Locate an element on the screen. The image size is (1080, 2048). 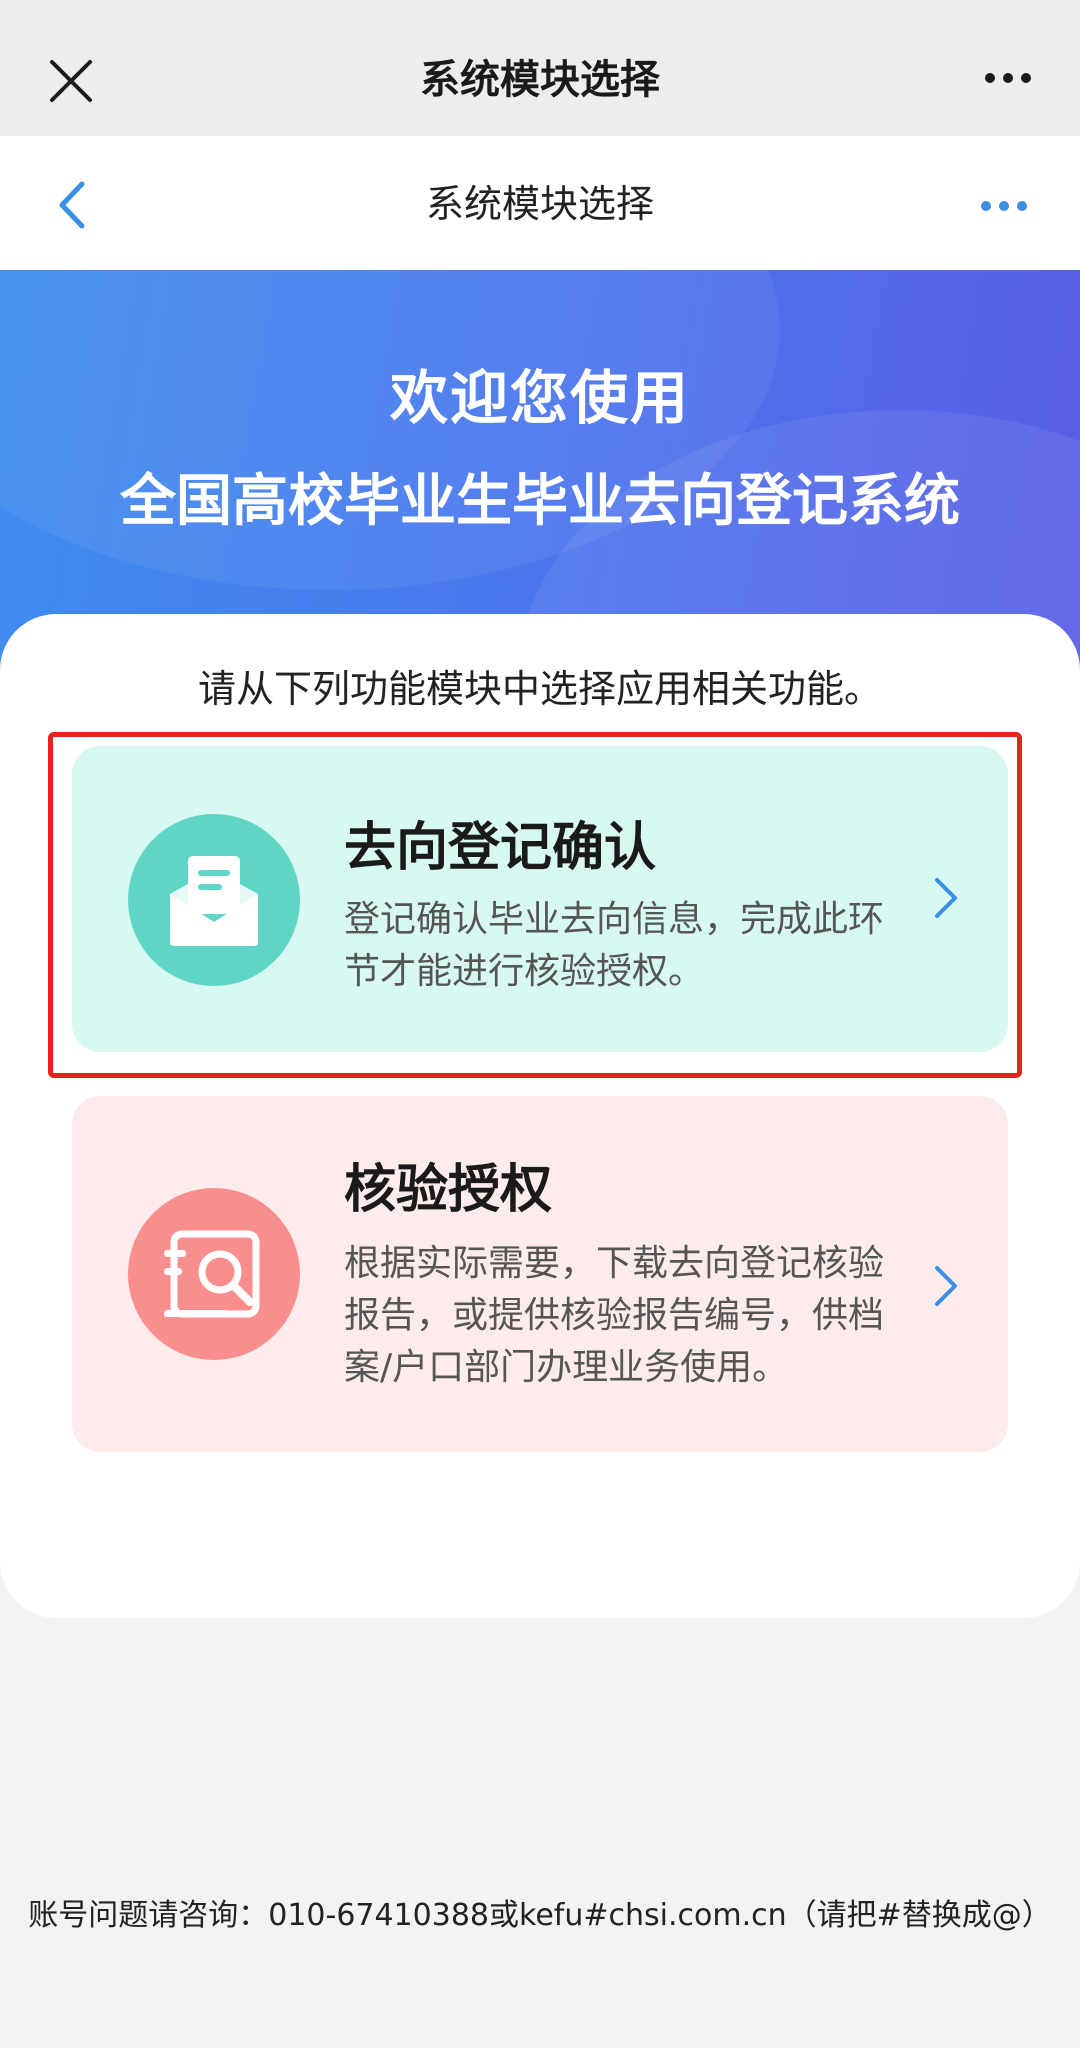
chevron-right-icon is located at coordinates (946, 1286).